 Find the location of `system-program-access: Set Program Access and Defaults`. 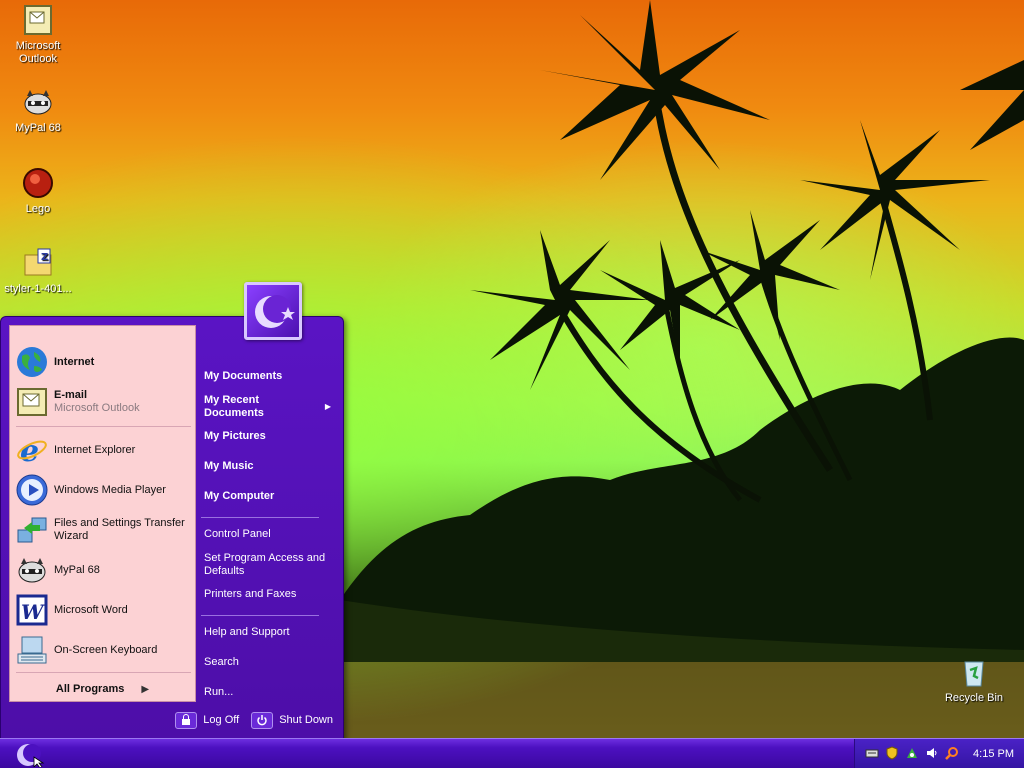

system-program-access: Set Program Access and Defaults is located at coordinates (266, 565).